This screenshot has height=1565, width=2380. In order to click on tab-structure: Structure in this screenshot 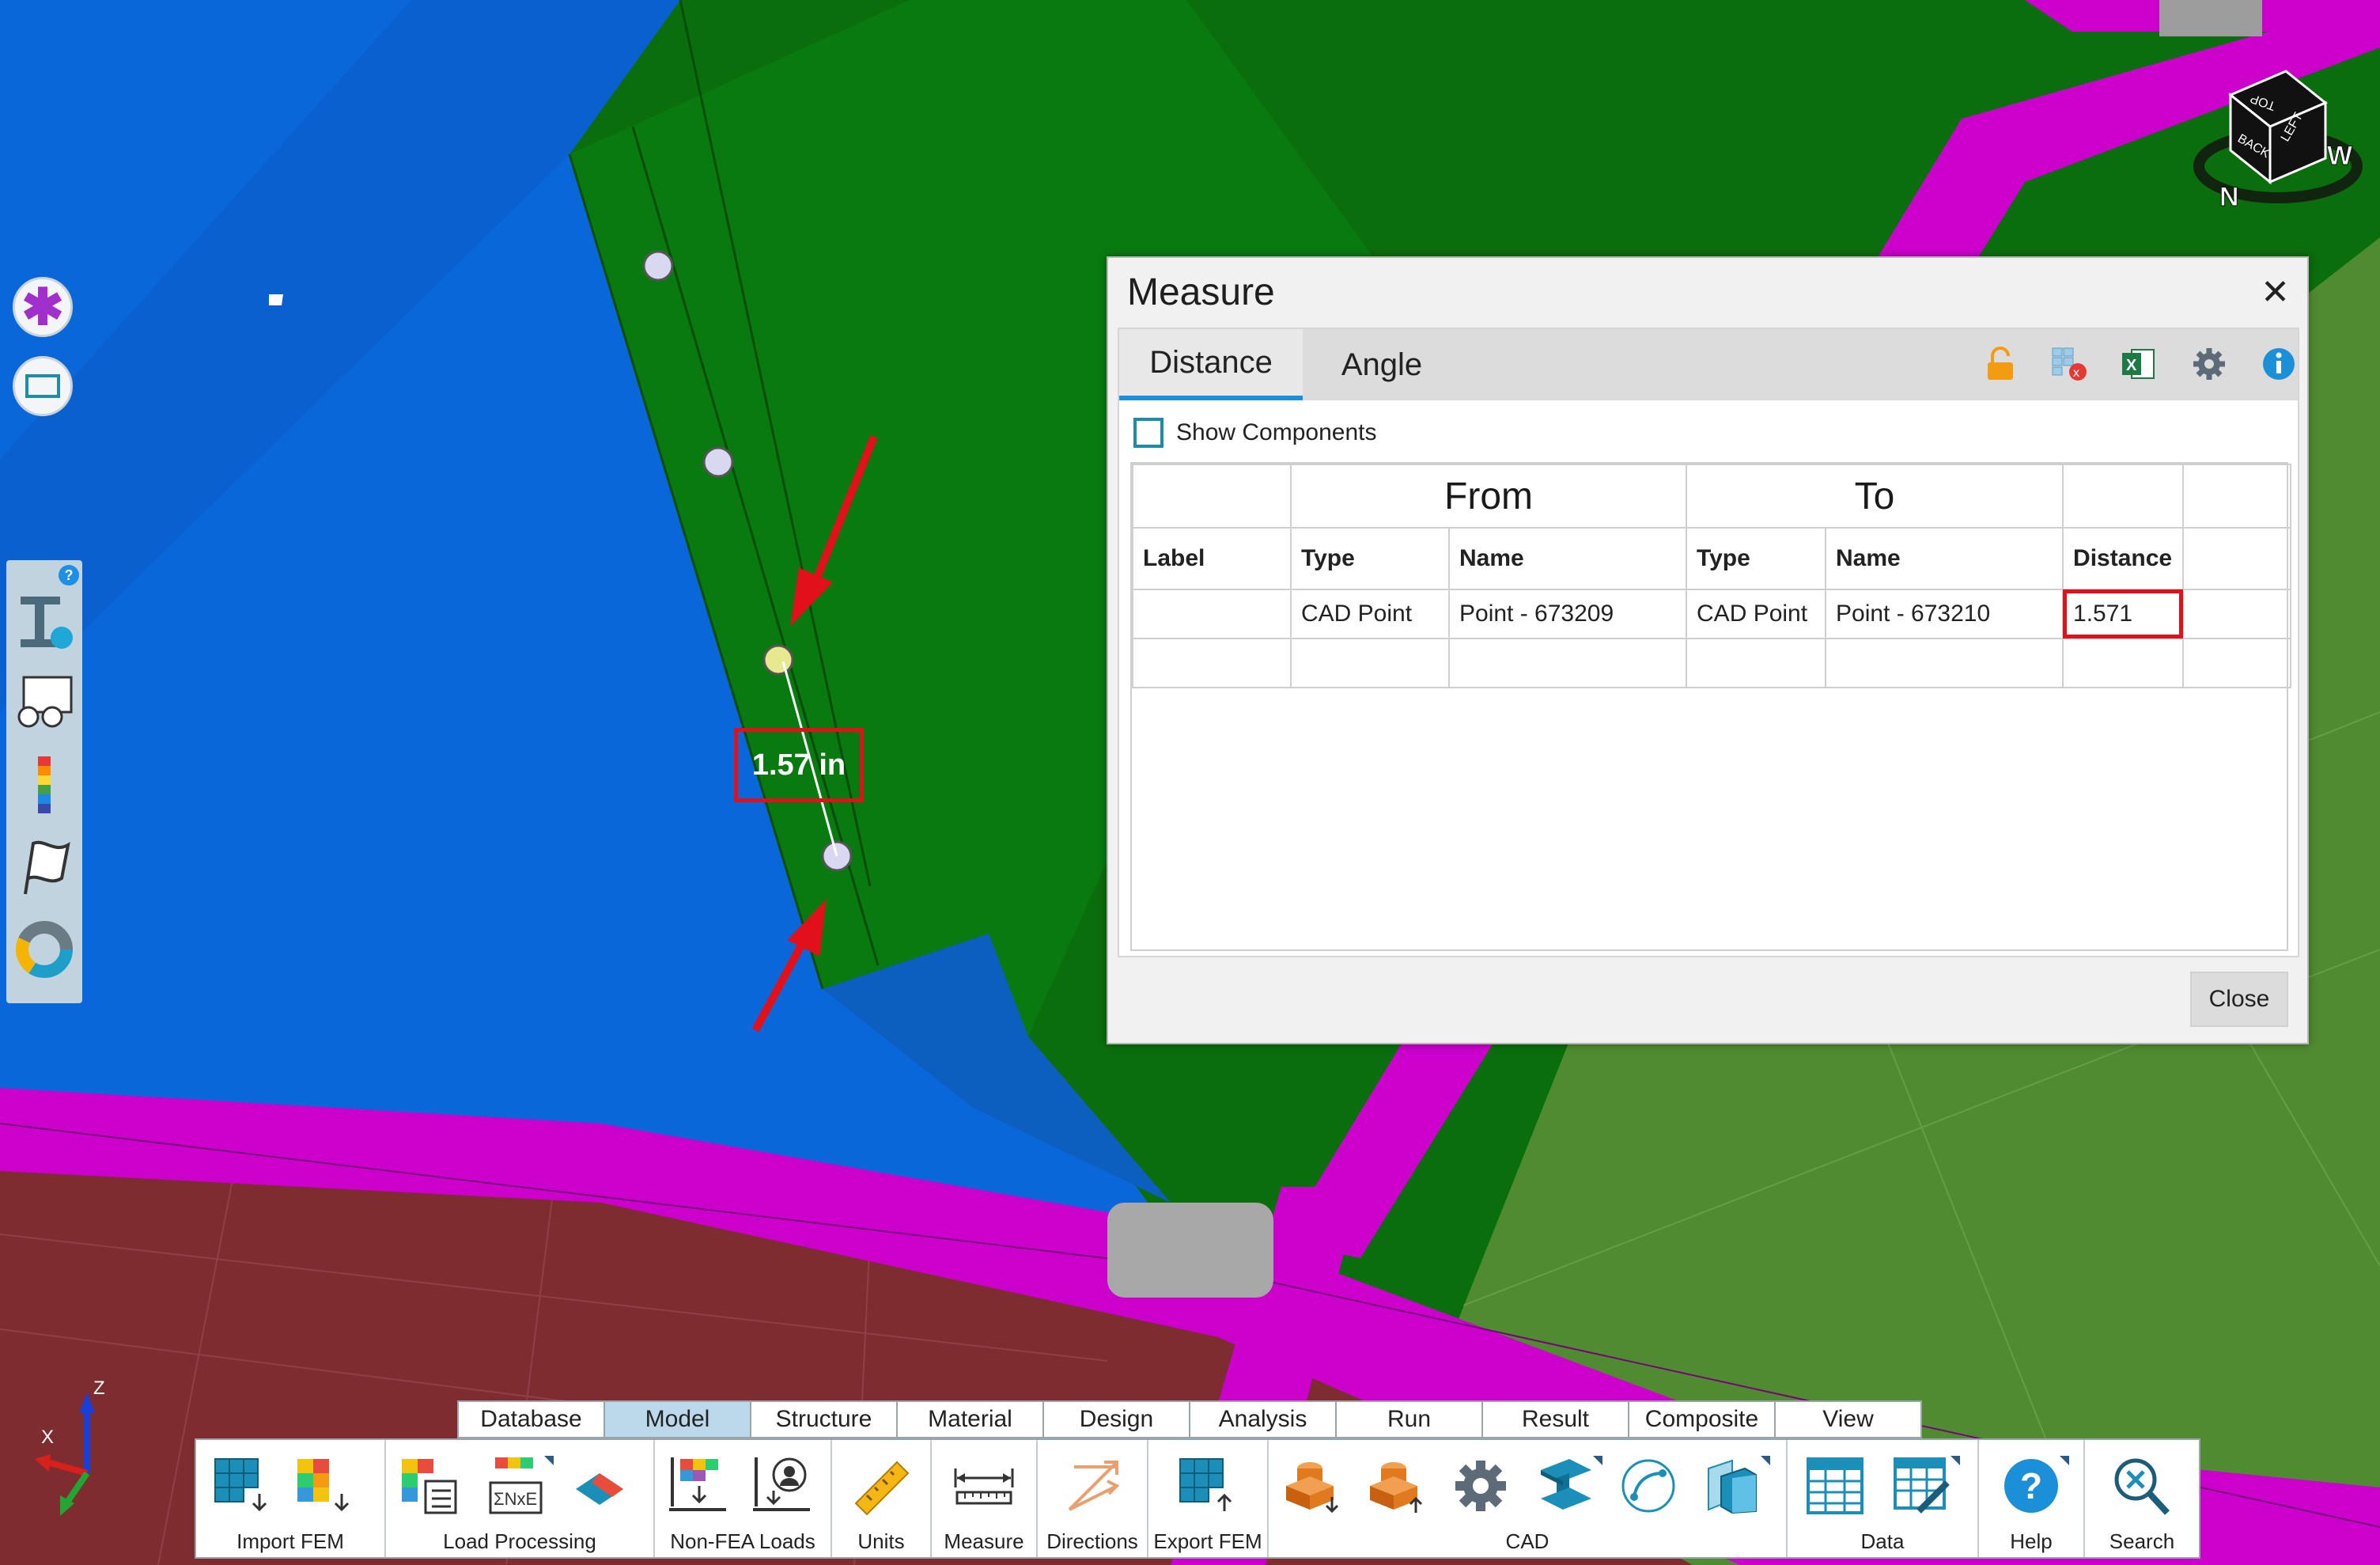, I will do `click(824, 1419)`.